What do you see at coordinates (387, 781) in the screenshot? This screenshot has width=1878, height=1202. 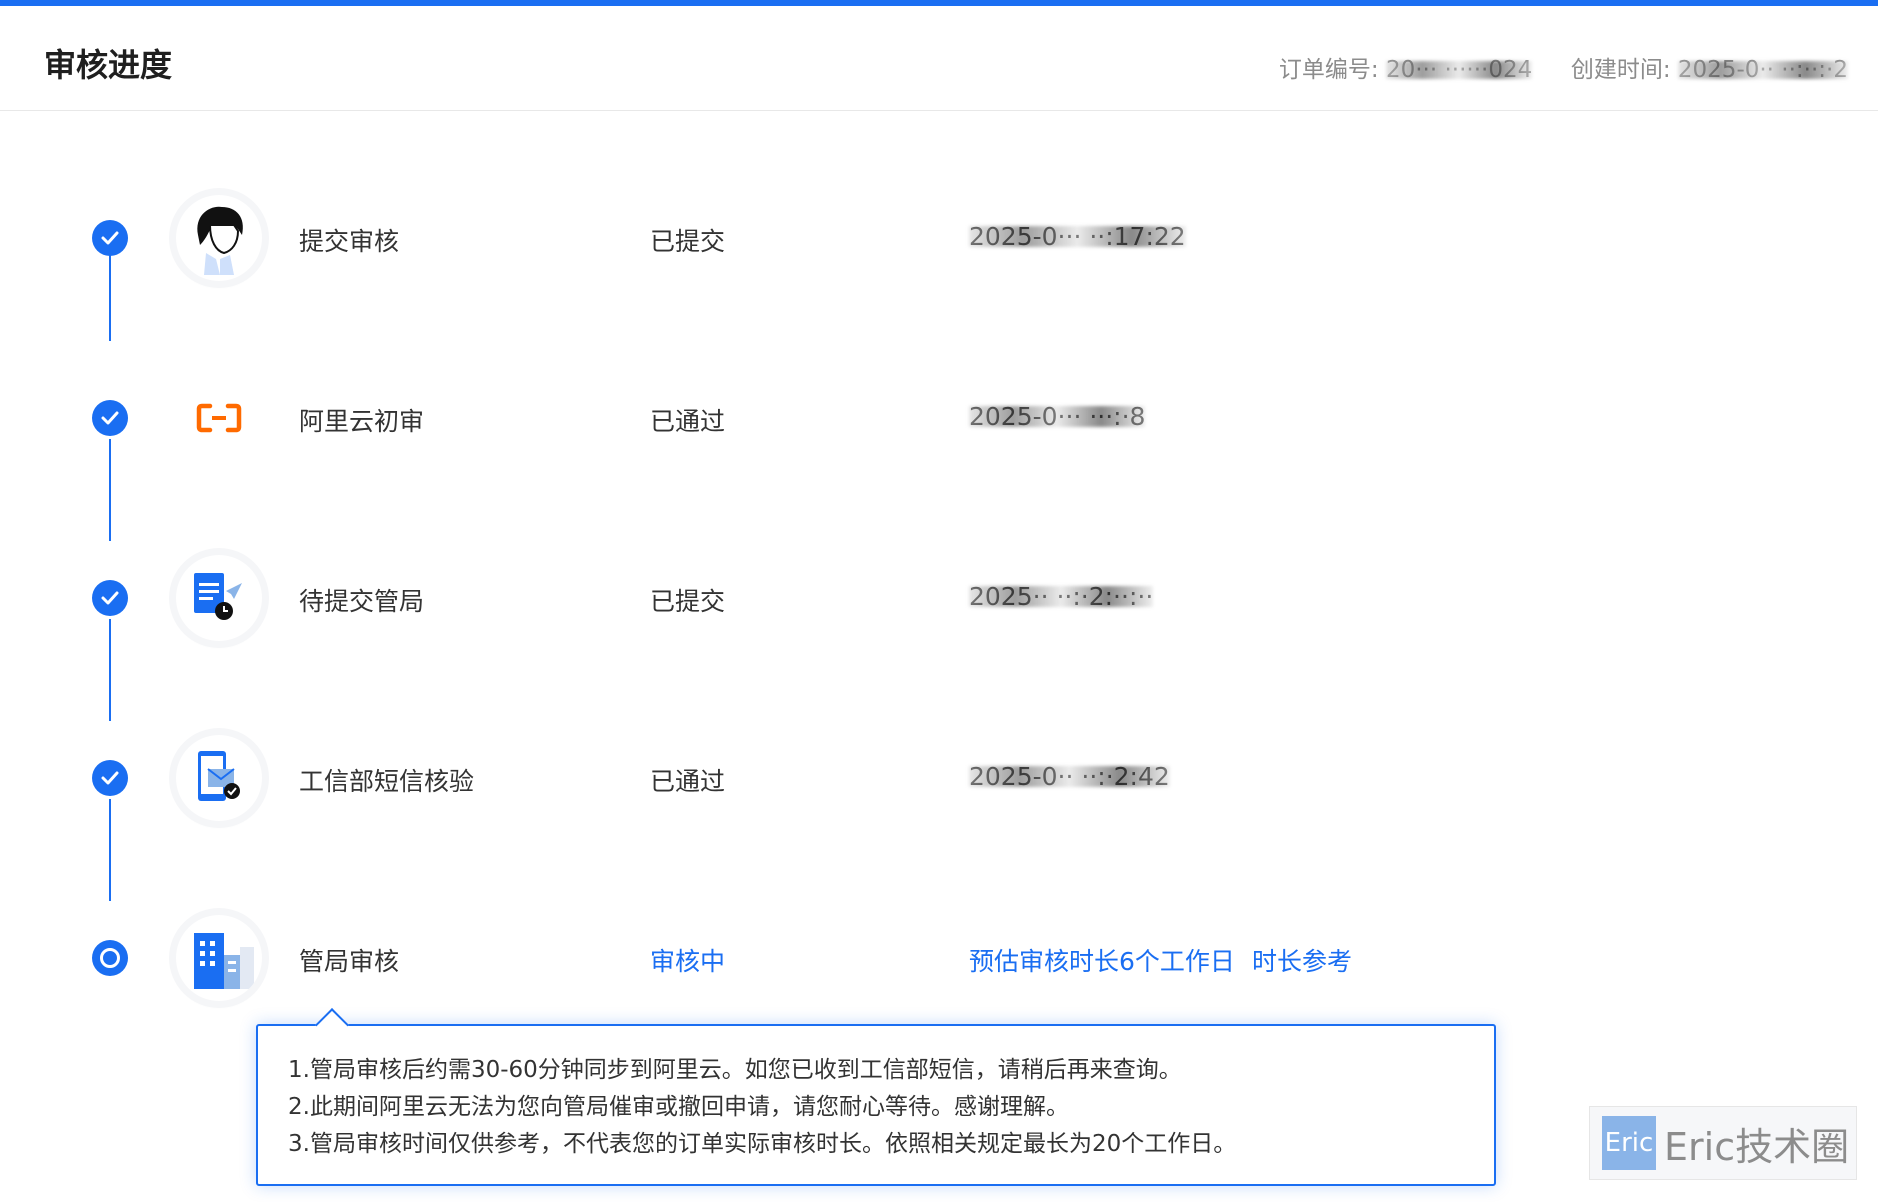 I see `step-name: 工信部短信核验` at bounding box center [387, 781].